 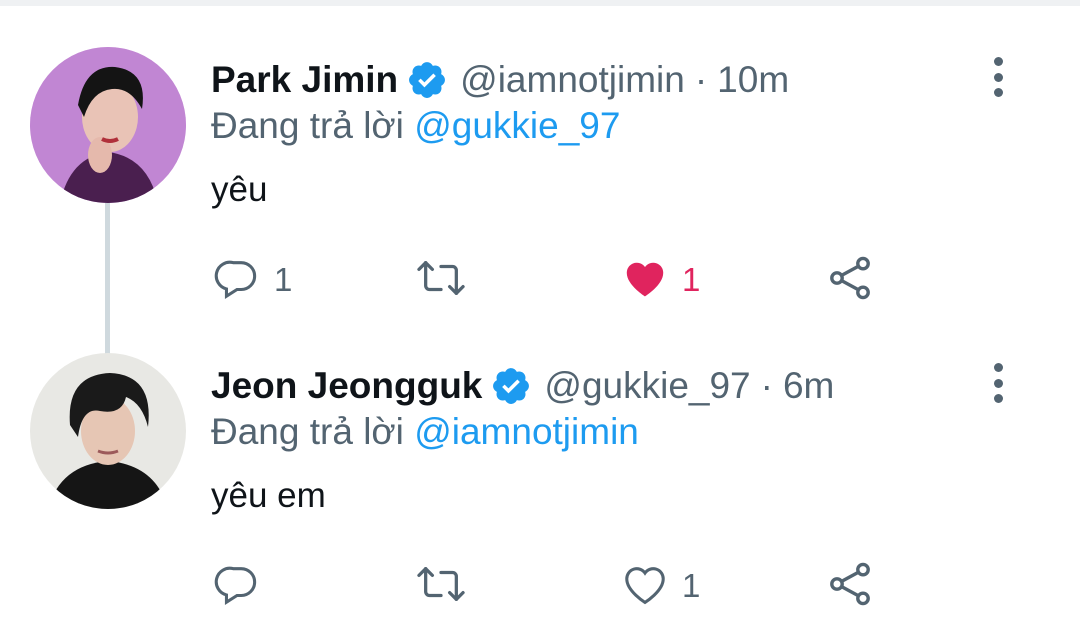 I want to click on tweet-header: Park Jimin @iamnotjimin · 10m, so click(x=500, y=80).